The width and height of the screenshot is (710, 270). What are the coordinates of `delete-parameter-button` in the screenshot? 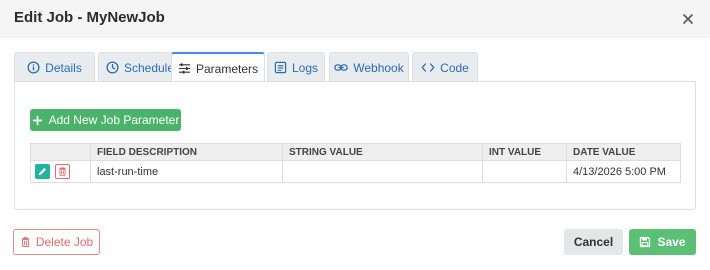 It's located at (63, 171).